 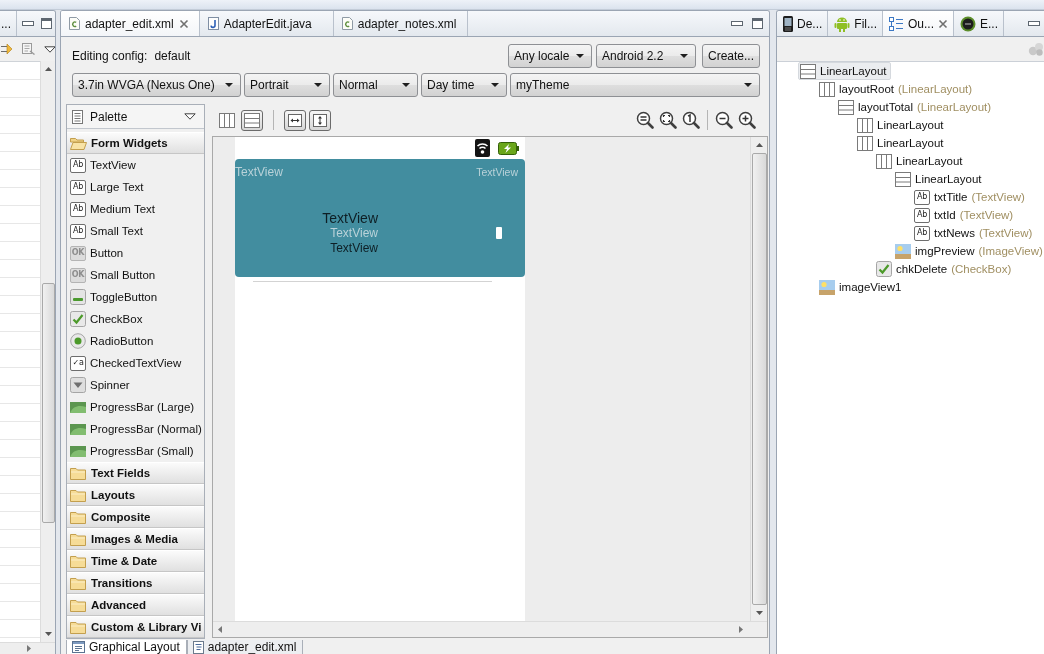 What do you see at coordinates (347, 23) in the screenshot?
I see `document-icon` at bounding box center [347, 23].